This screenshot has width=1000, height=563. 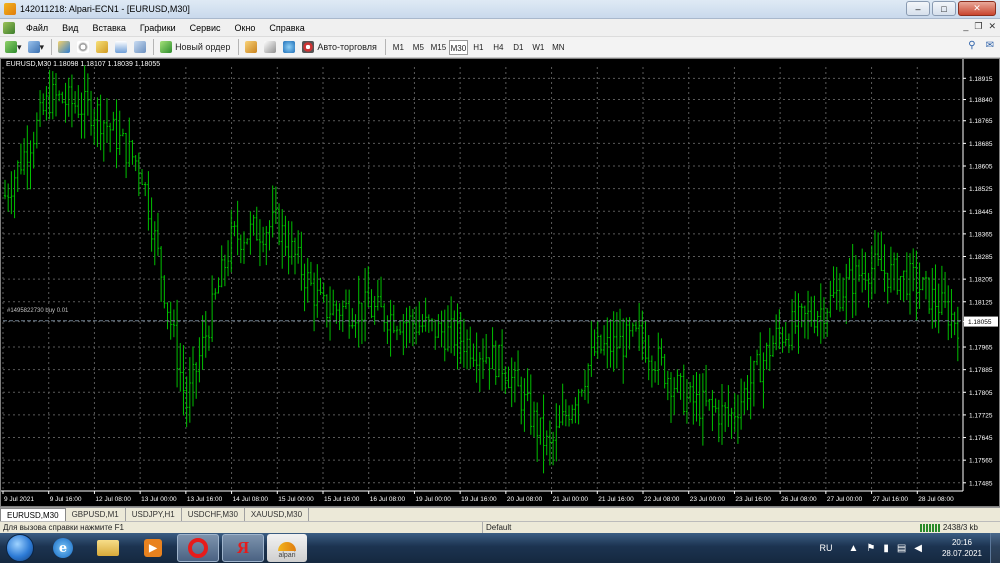 What do you see at coordinates (245, 28) in the screenshot?
I see `menu-window: Окно` at bounding box center [245, 28].